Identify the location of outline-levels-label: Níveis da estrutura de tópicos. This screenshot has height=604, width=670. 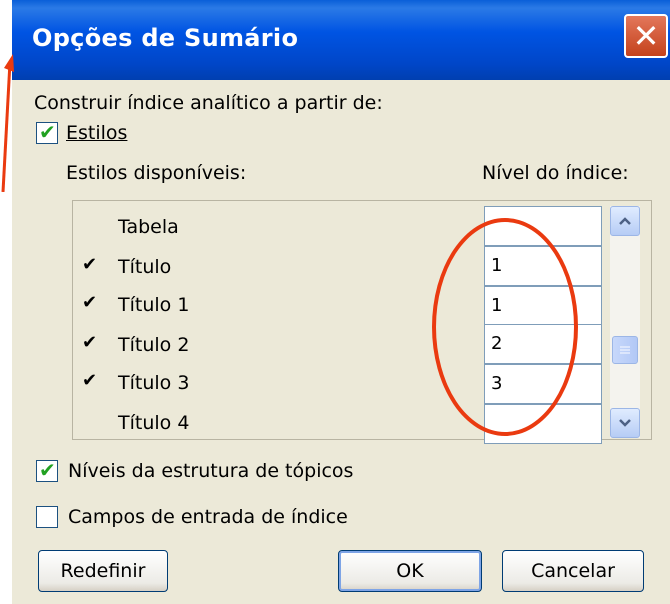
(210, 471).